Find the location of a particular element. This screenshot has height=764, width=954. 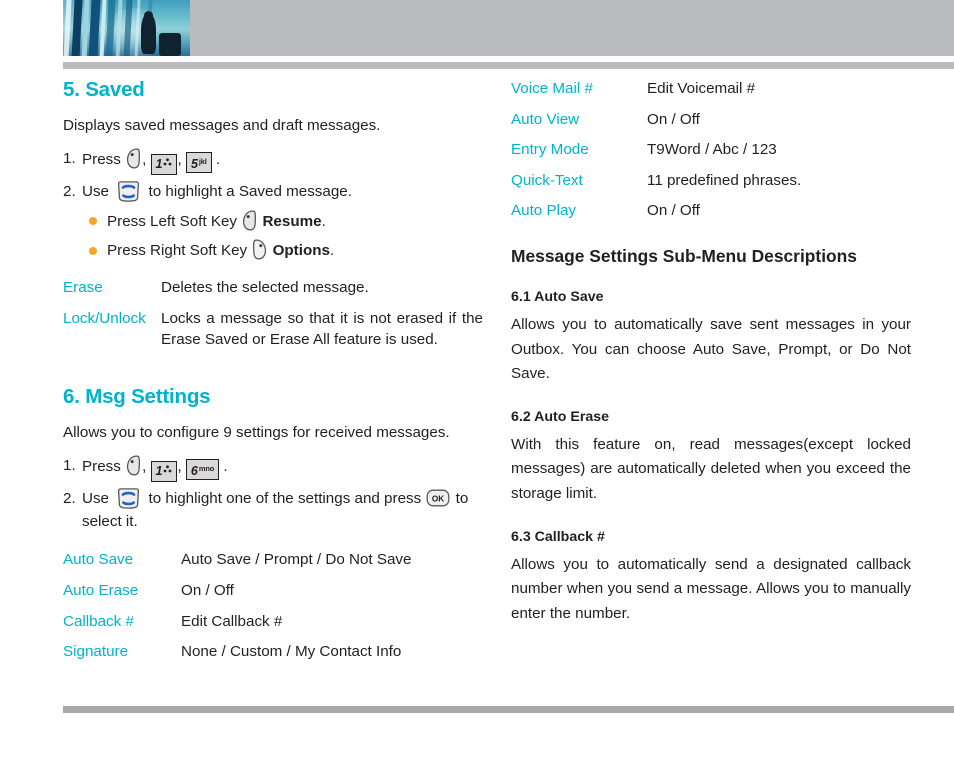

step-text: Press , 1 , 5jkl . is located at coordinates (282, 162).